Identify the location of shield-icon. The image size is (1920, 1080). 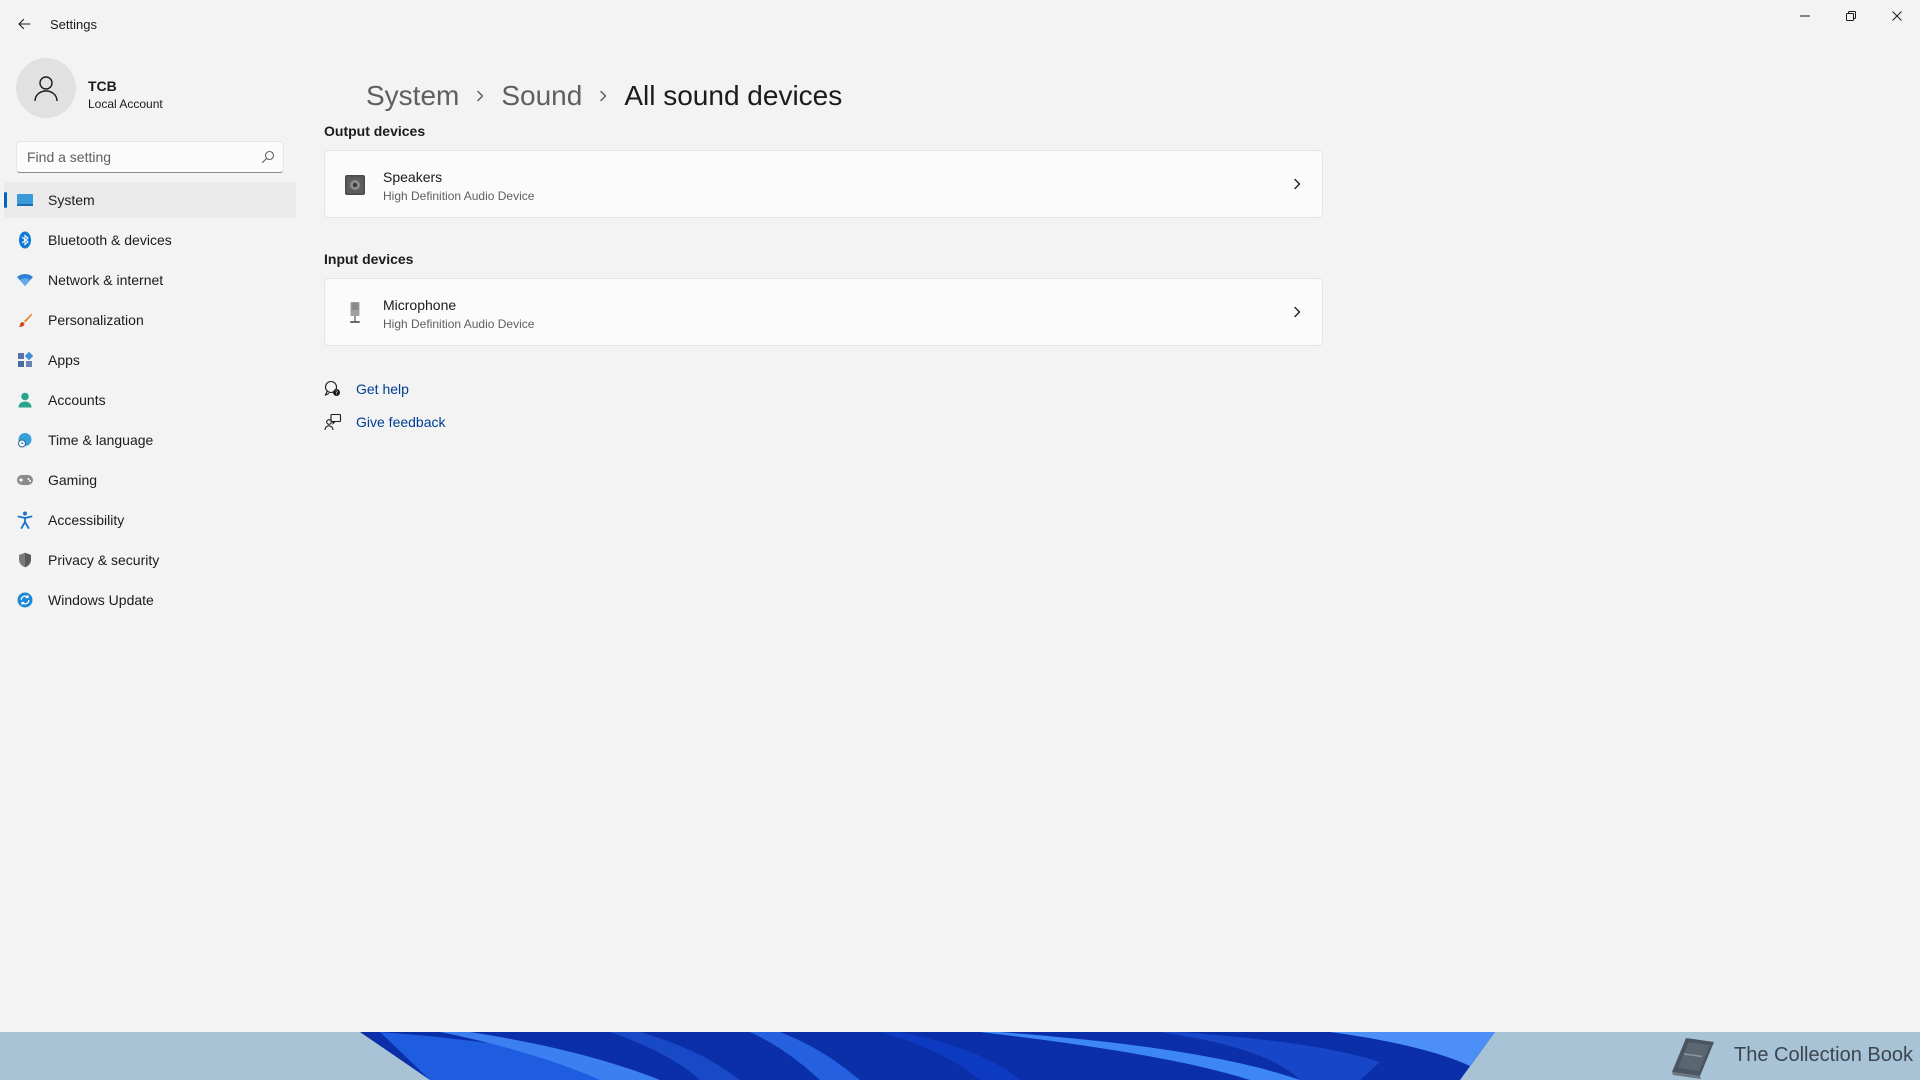
(25, 560).